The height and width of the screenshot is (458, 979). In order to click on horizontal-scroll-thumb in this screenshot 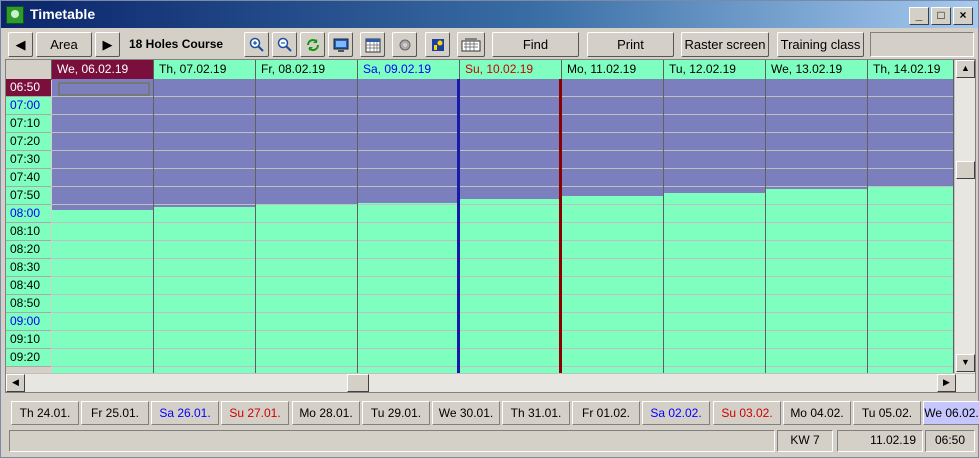, I will do `click(358, 383)`.